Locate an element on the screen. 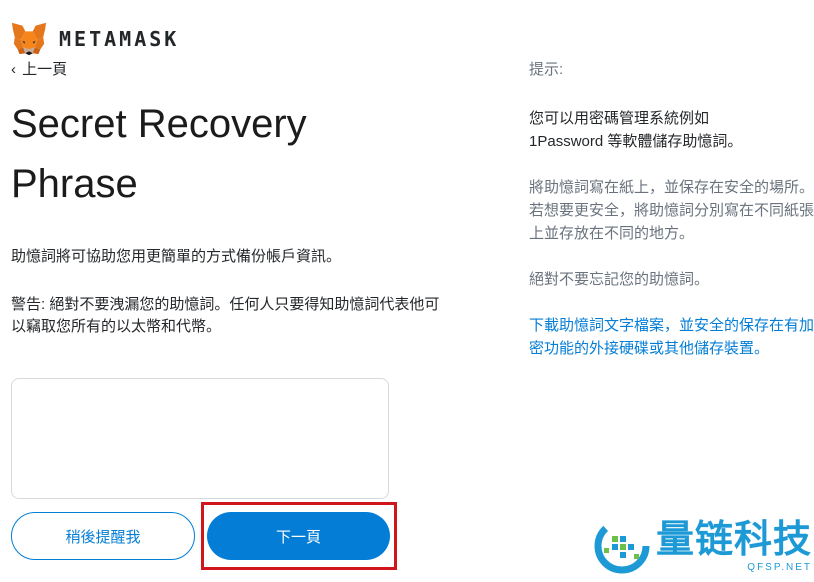 The height and width of the screenshot is (582, 814). page-title: Secret Recovery Phrase is located at coordinates (159, 154).